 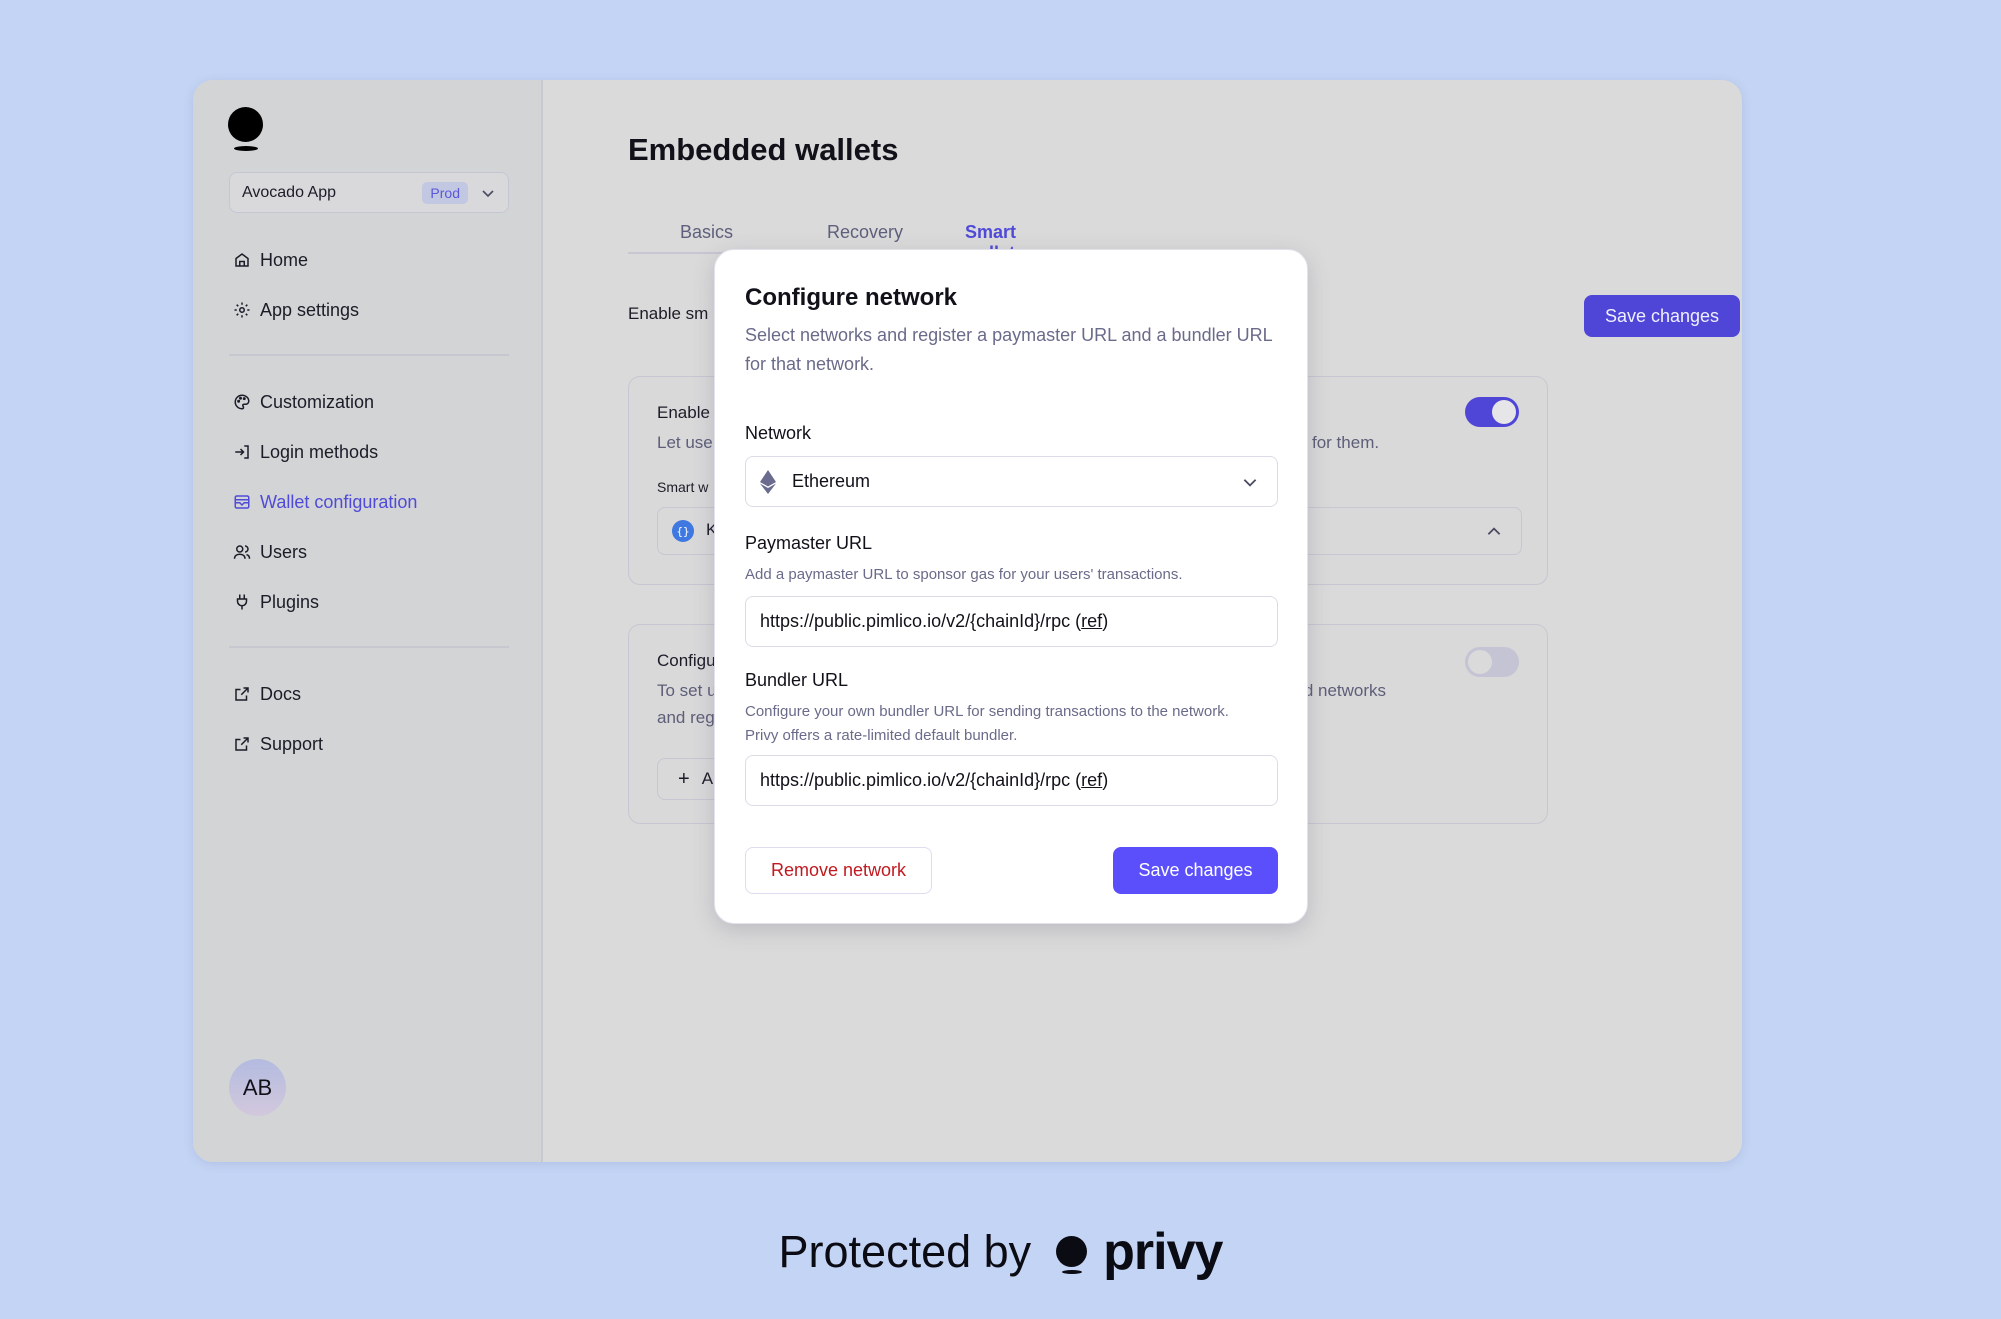 I want to click on privy-brand: privy, so click(x=1163, y=1252).